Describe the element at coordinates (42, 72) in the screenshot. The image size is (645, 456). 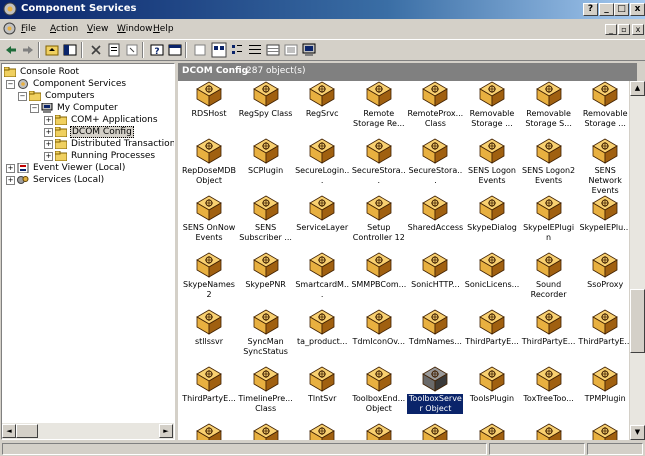
I see `tree-item-console-root: Console Root` at that location.